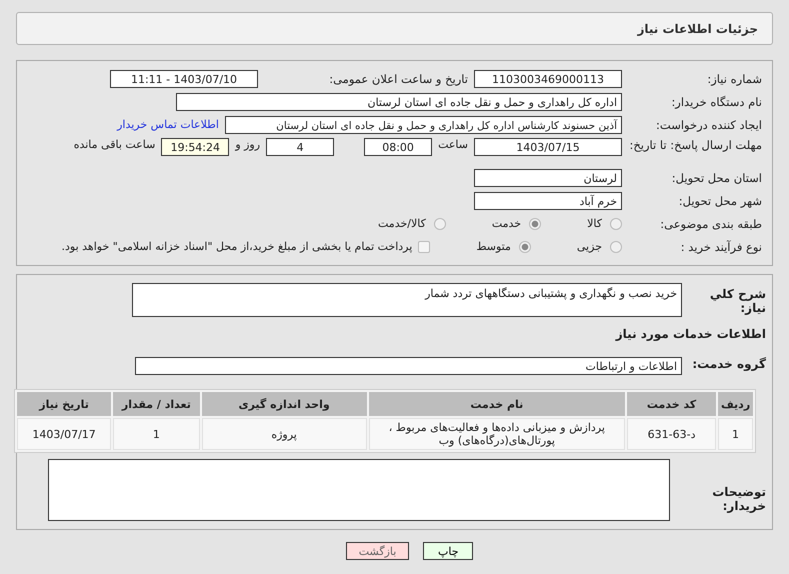  I want to click on field-label: شماره نیاز:, so click(734, 79).